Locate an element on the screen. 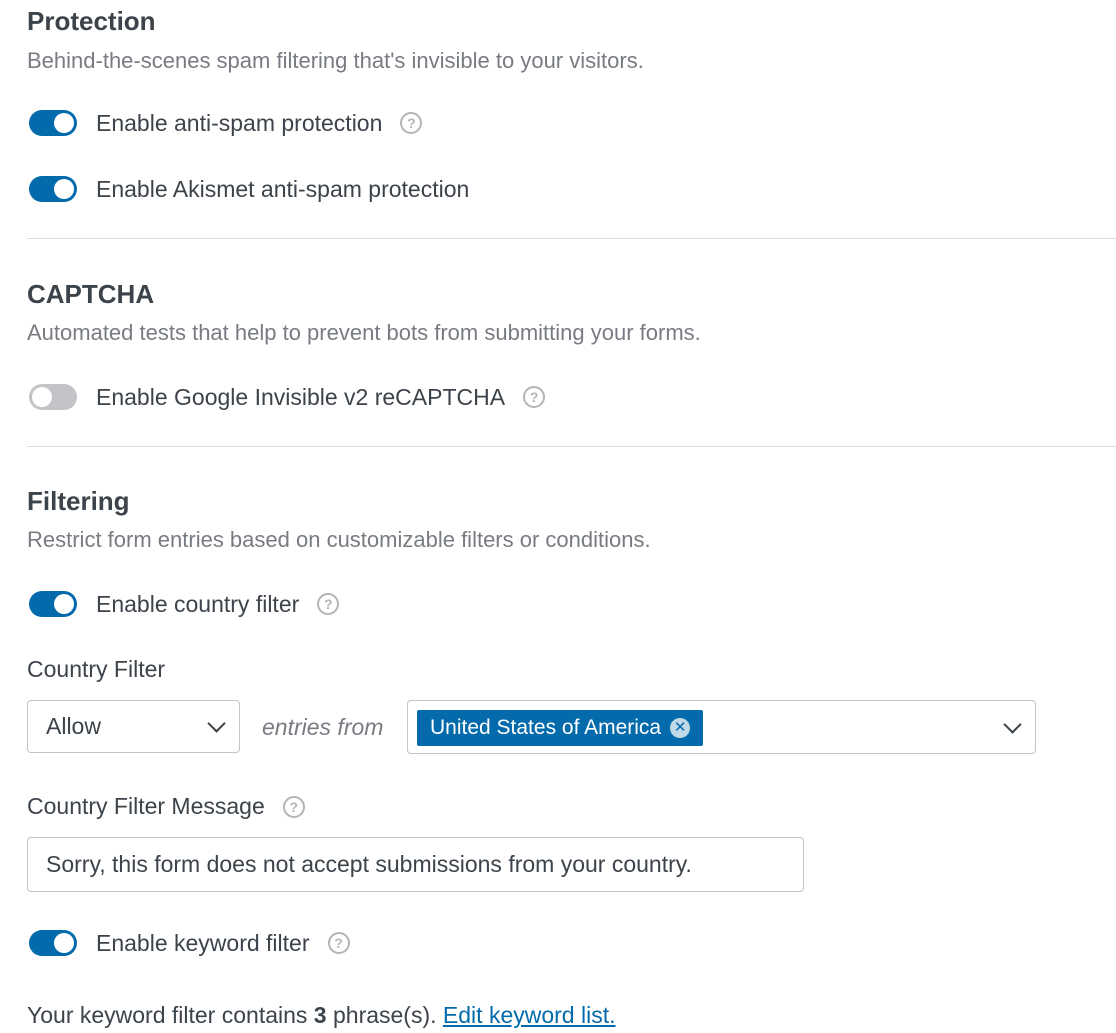 Image resolution: width=1116 pixels, height=1033 pixels. keyword-summary-suffix: phrase(s). is located at coordinates (384, 1015).